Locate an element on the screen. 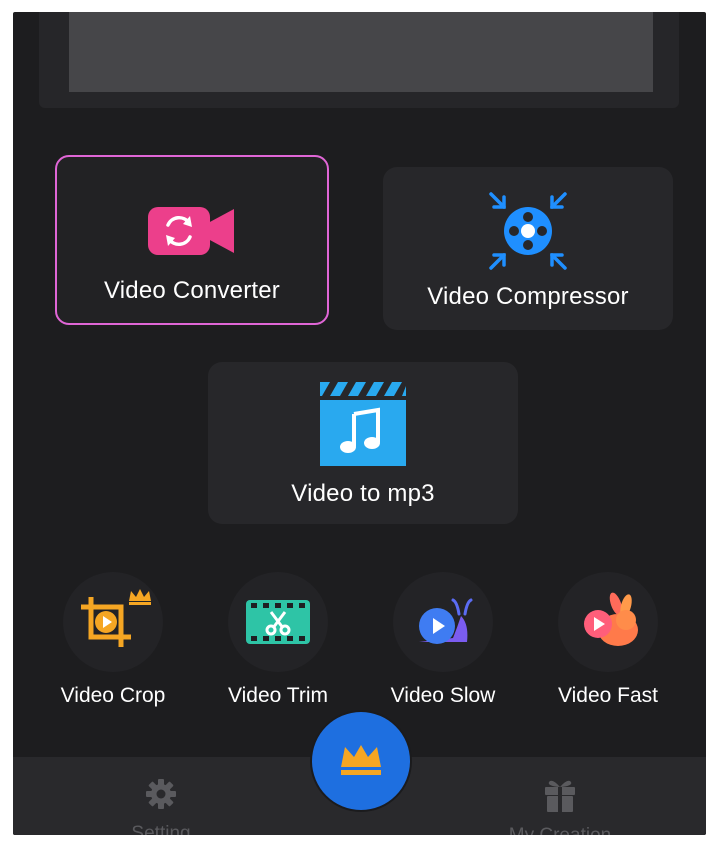 This screenshot has height=855, width=720. snail-icon is located at coordinates (446, 621).